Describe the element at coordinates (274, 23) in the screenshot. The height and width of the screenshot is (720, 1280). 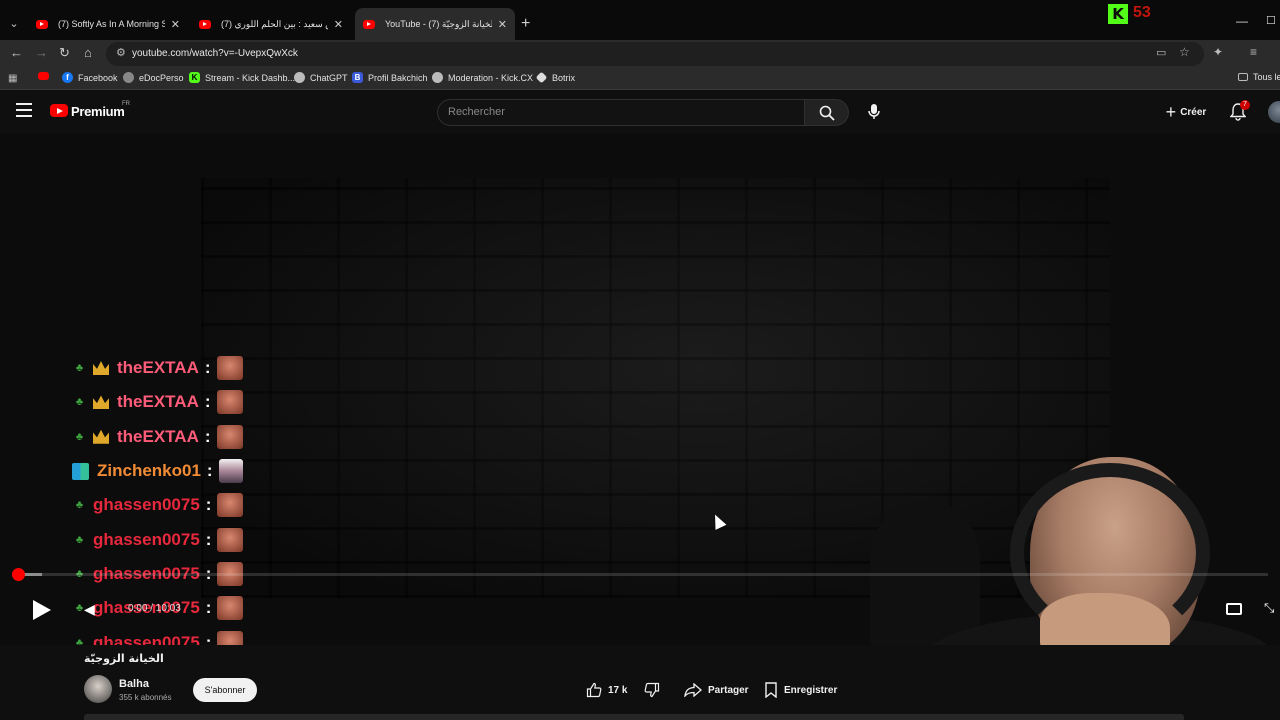
I see `tab-label: (7) قيس سعيد : بين الحلم اللوري` at that location.